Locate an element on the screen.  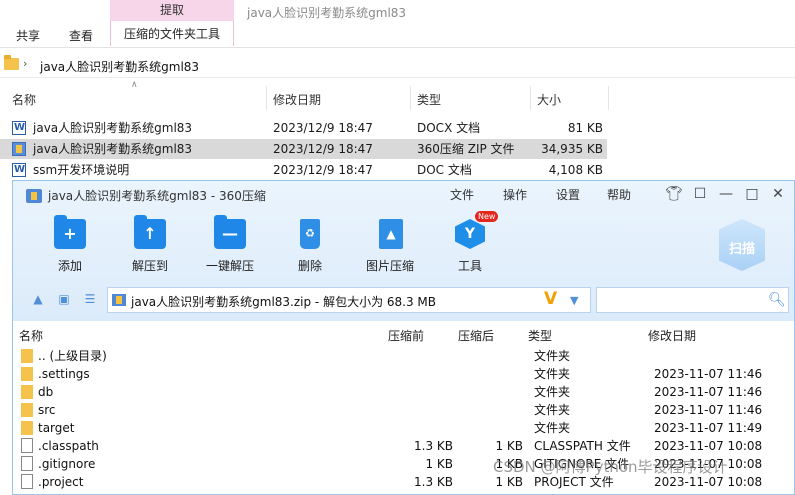
entry-name: target is located at coordinates (56, 428).